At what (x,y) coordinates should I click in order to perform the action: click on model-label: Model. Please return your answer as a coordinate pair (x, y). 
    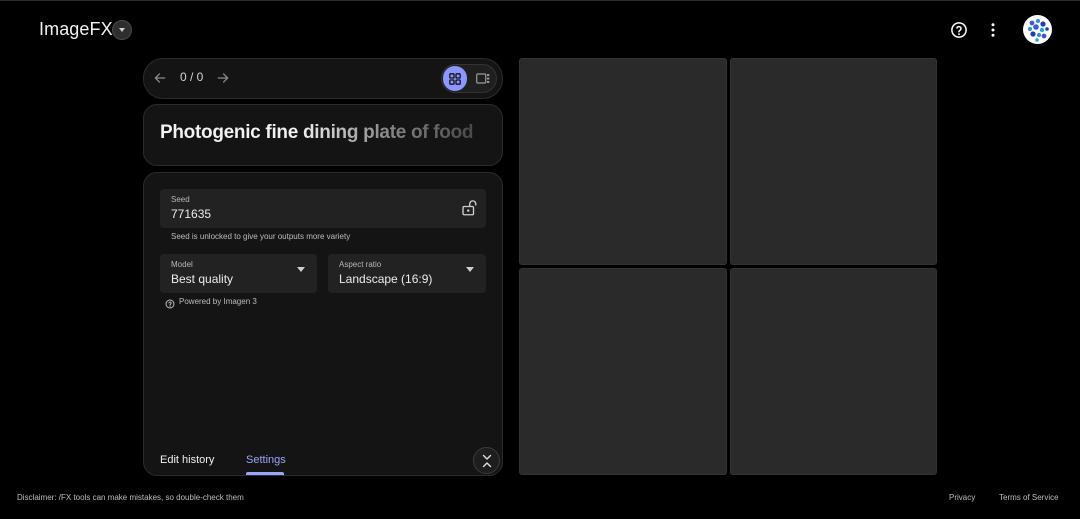
    Looking at the image, I should click on (182, 264).